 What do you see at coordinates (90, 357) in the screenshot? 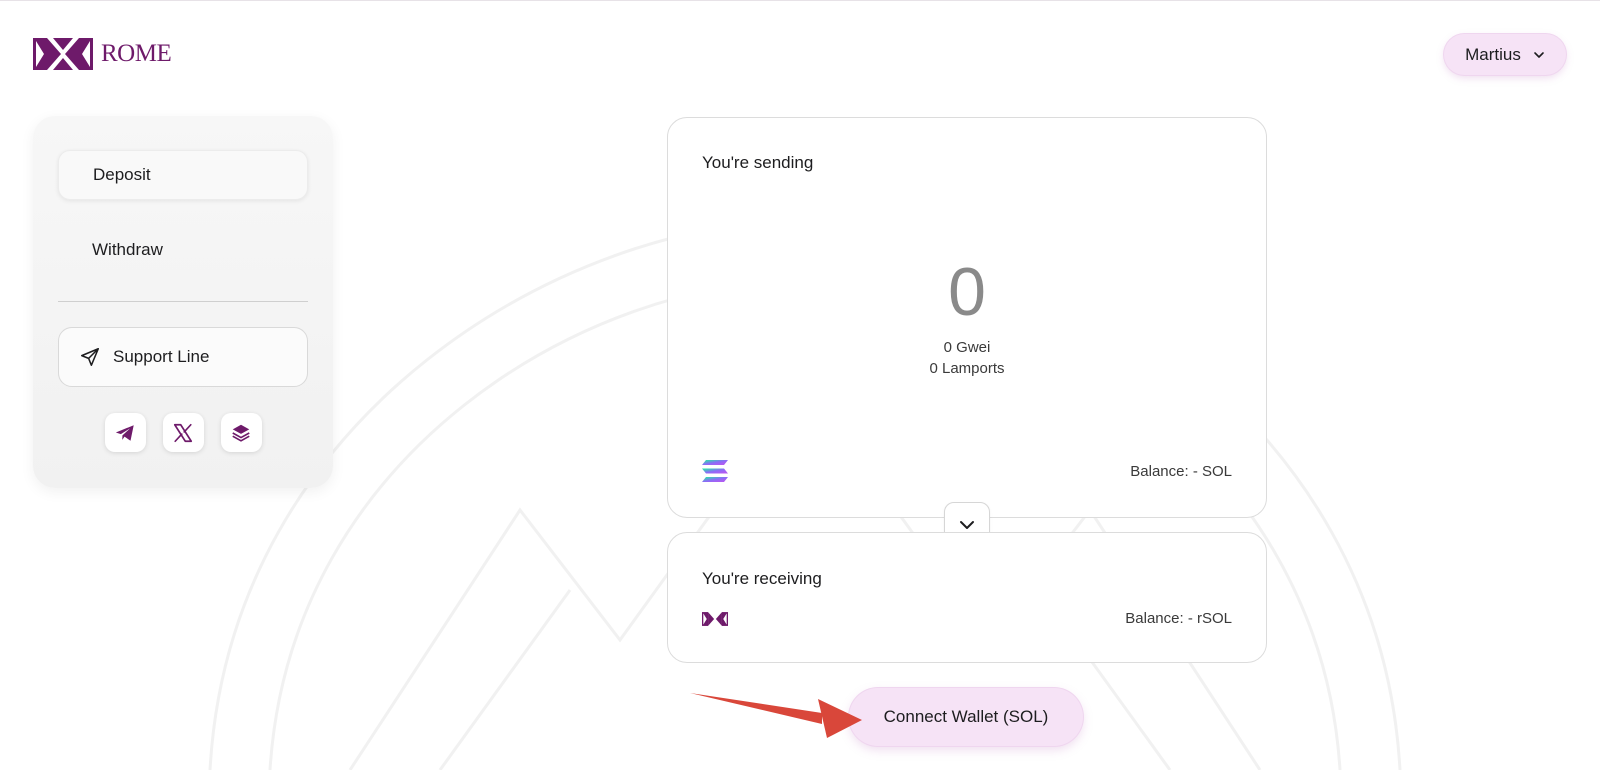
I see `send-icon` at bounding box center [90, 357].